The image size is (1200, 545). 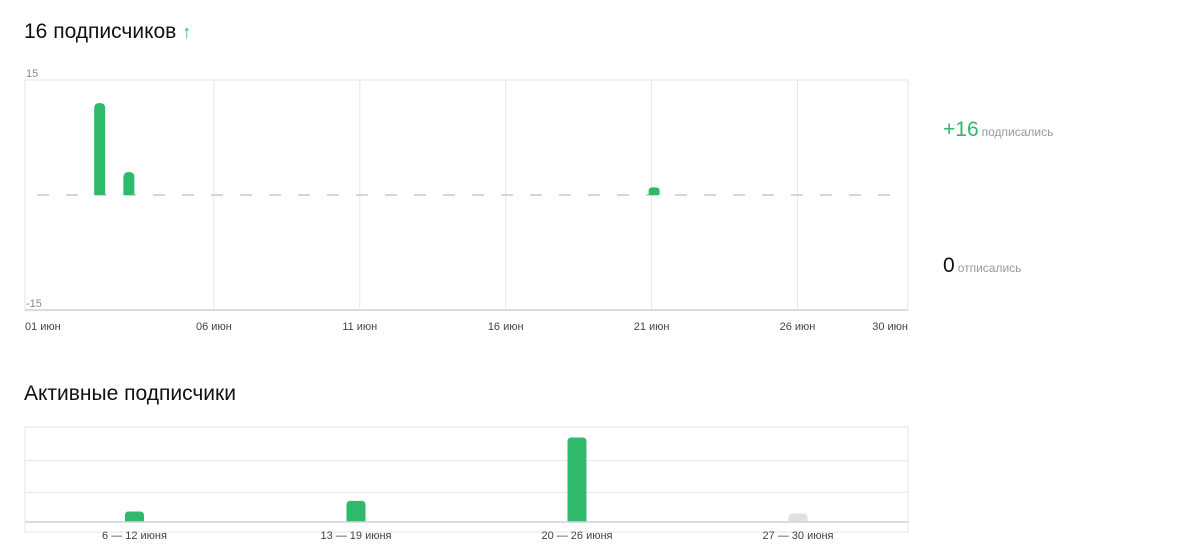 I want to click on x-tick-label: 01 июн, so click(x=43, y=327).